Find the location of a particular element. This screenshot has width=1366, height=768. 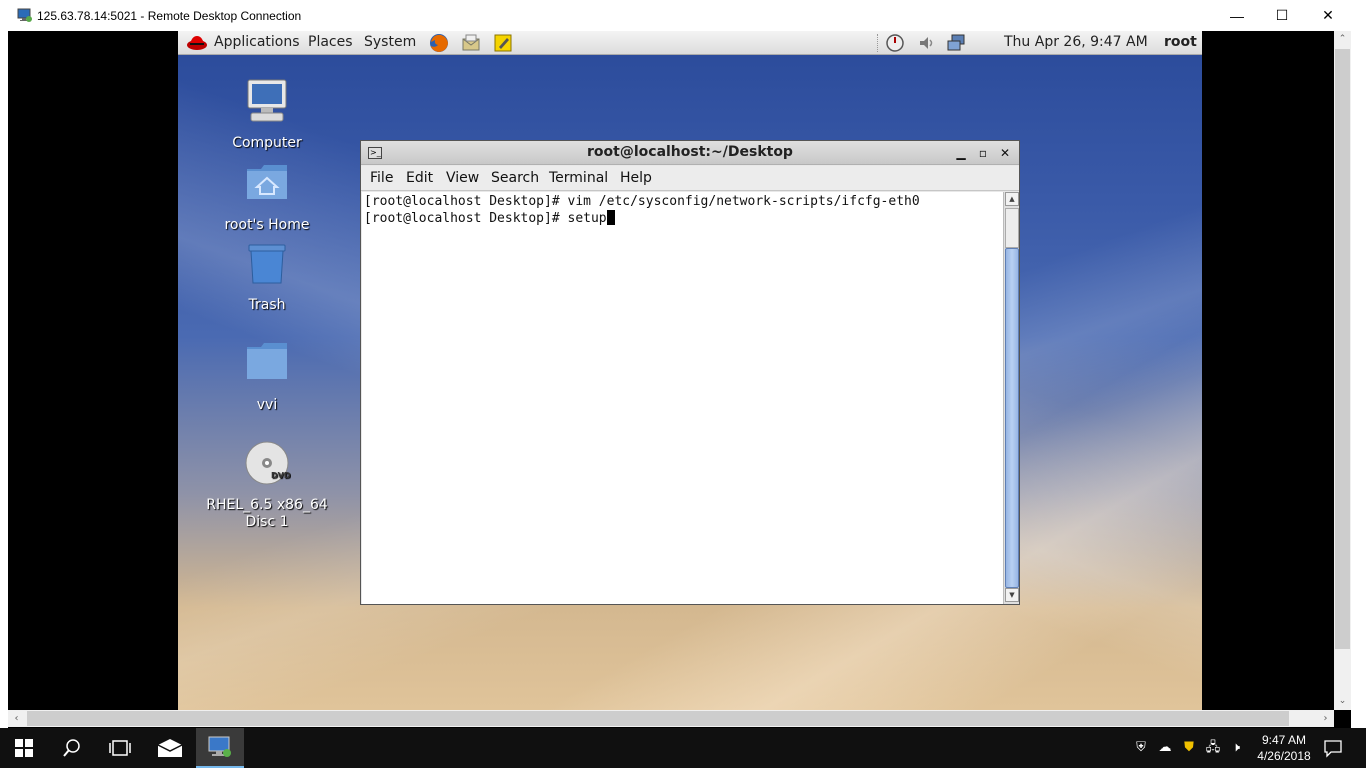

scroll-right-arrow-icon: › is located at coordinates (1325, 718).